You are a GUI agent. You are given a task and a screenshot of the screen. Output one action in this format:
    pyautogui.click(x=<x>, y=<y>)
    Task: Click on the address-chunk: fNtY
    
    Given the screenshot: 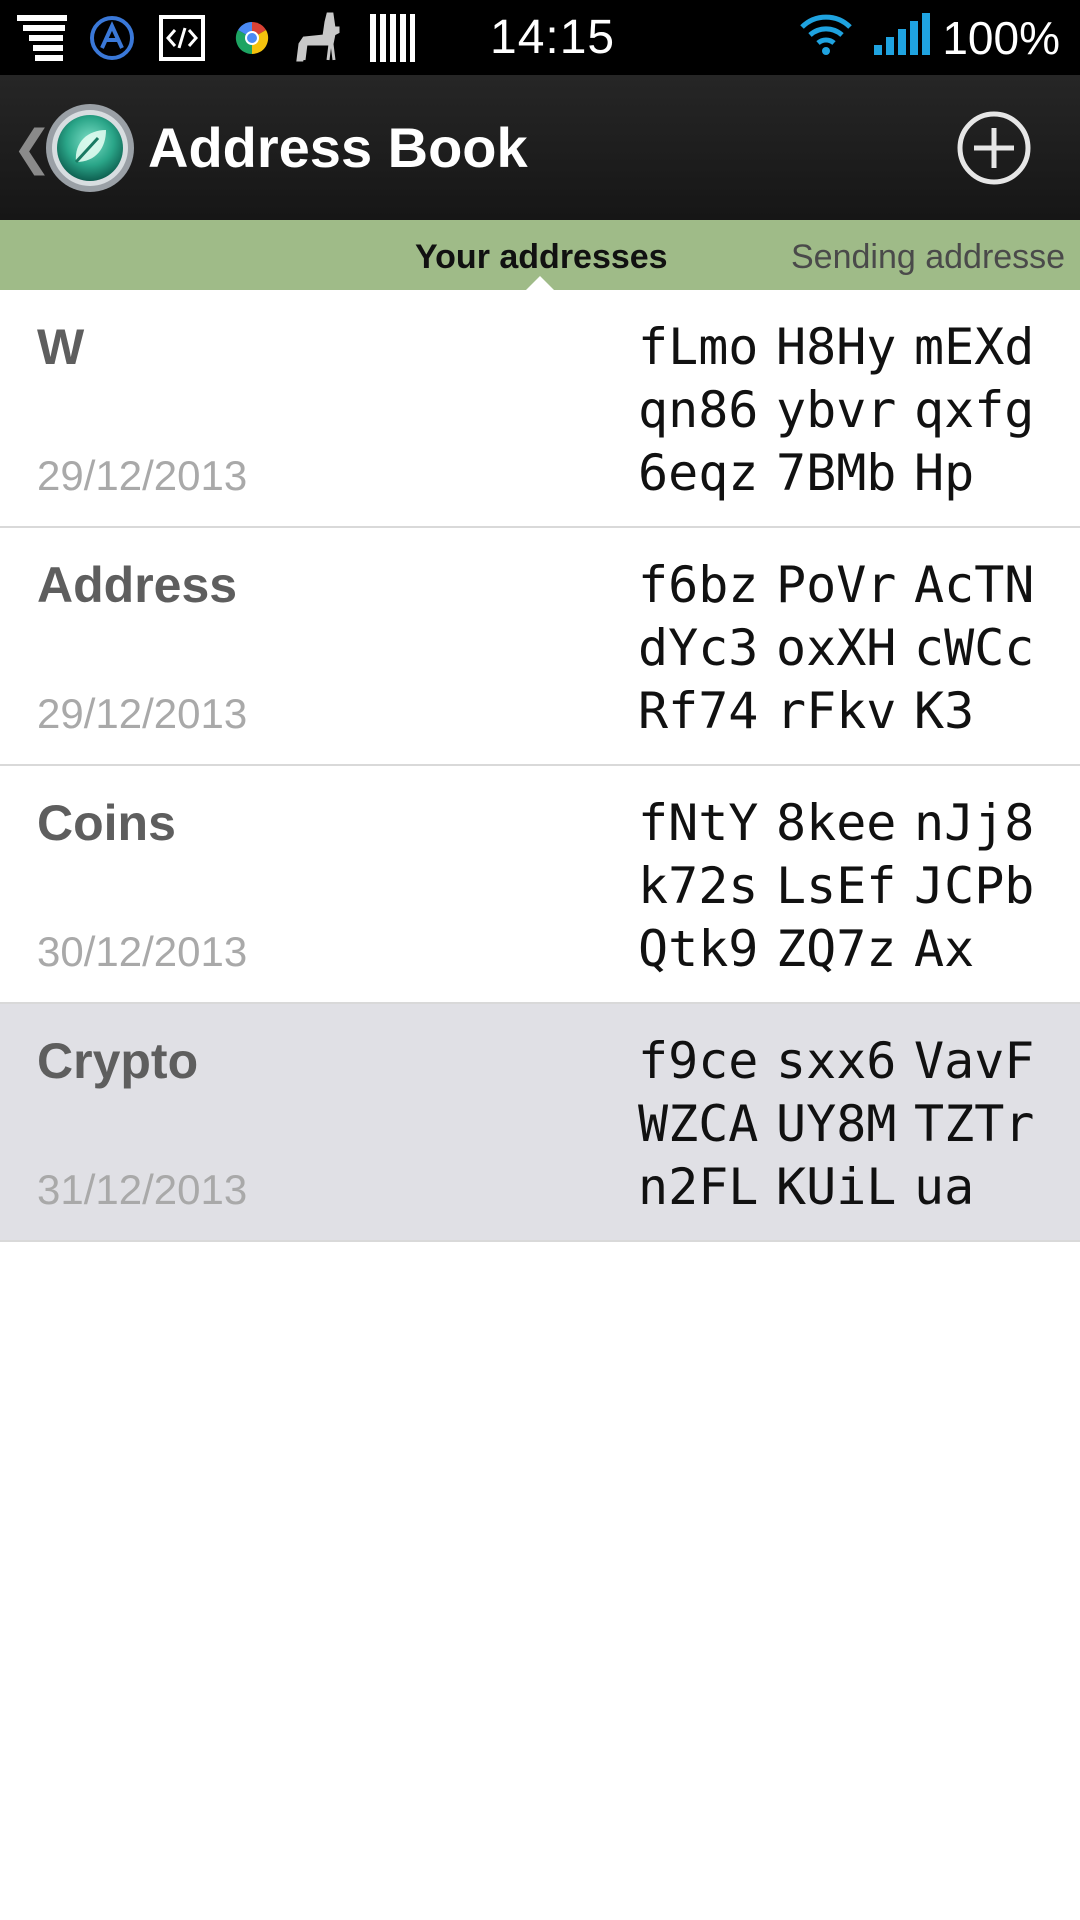 What is the action you would take?
    pyautogui.click(x=698, y=823)
    